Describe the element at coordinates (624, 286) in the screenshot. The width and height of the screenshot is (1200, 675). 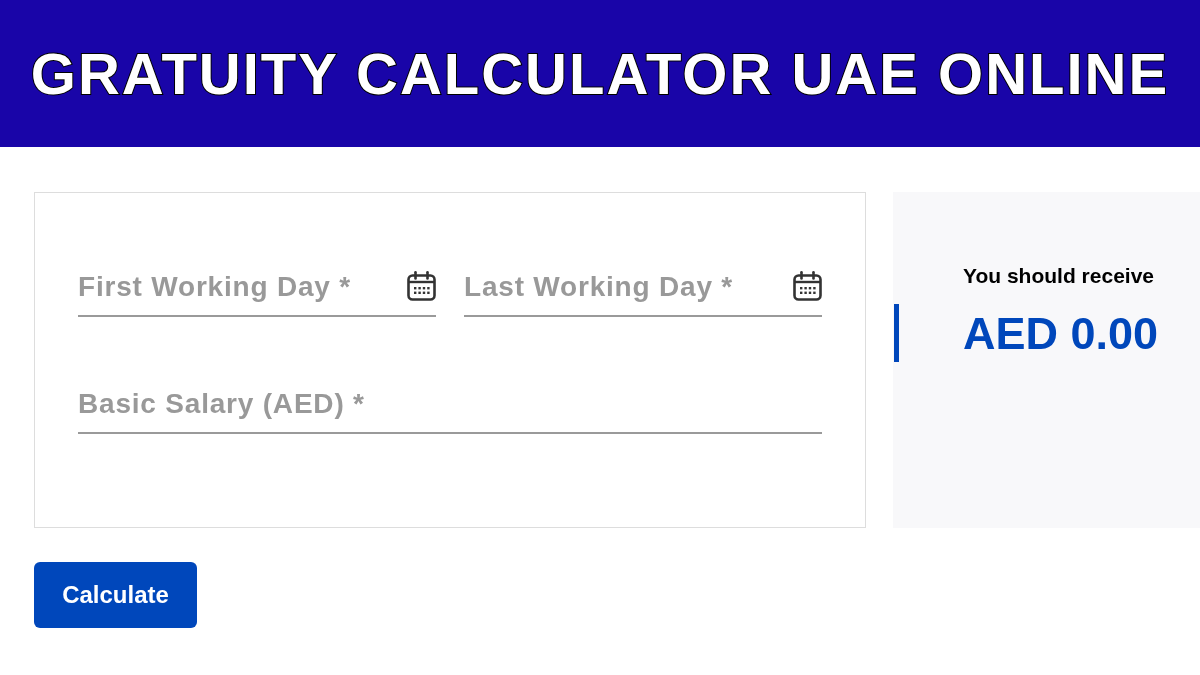
I see `date-field: Last Working Day *` at that location.